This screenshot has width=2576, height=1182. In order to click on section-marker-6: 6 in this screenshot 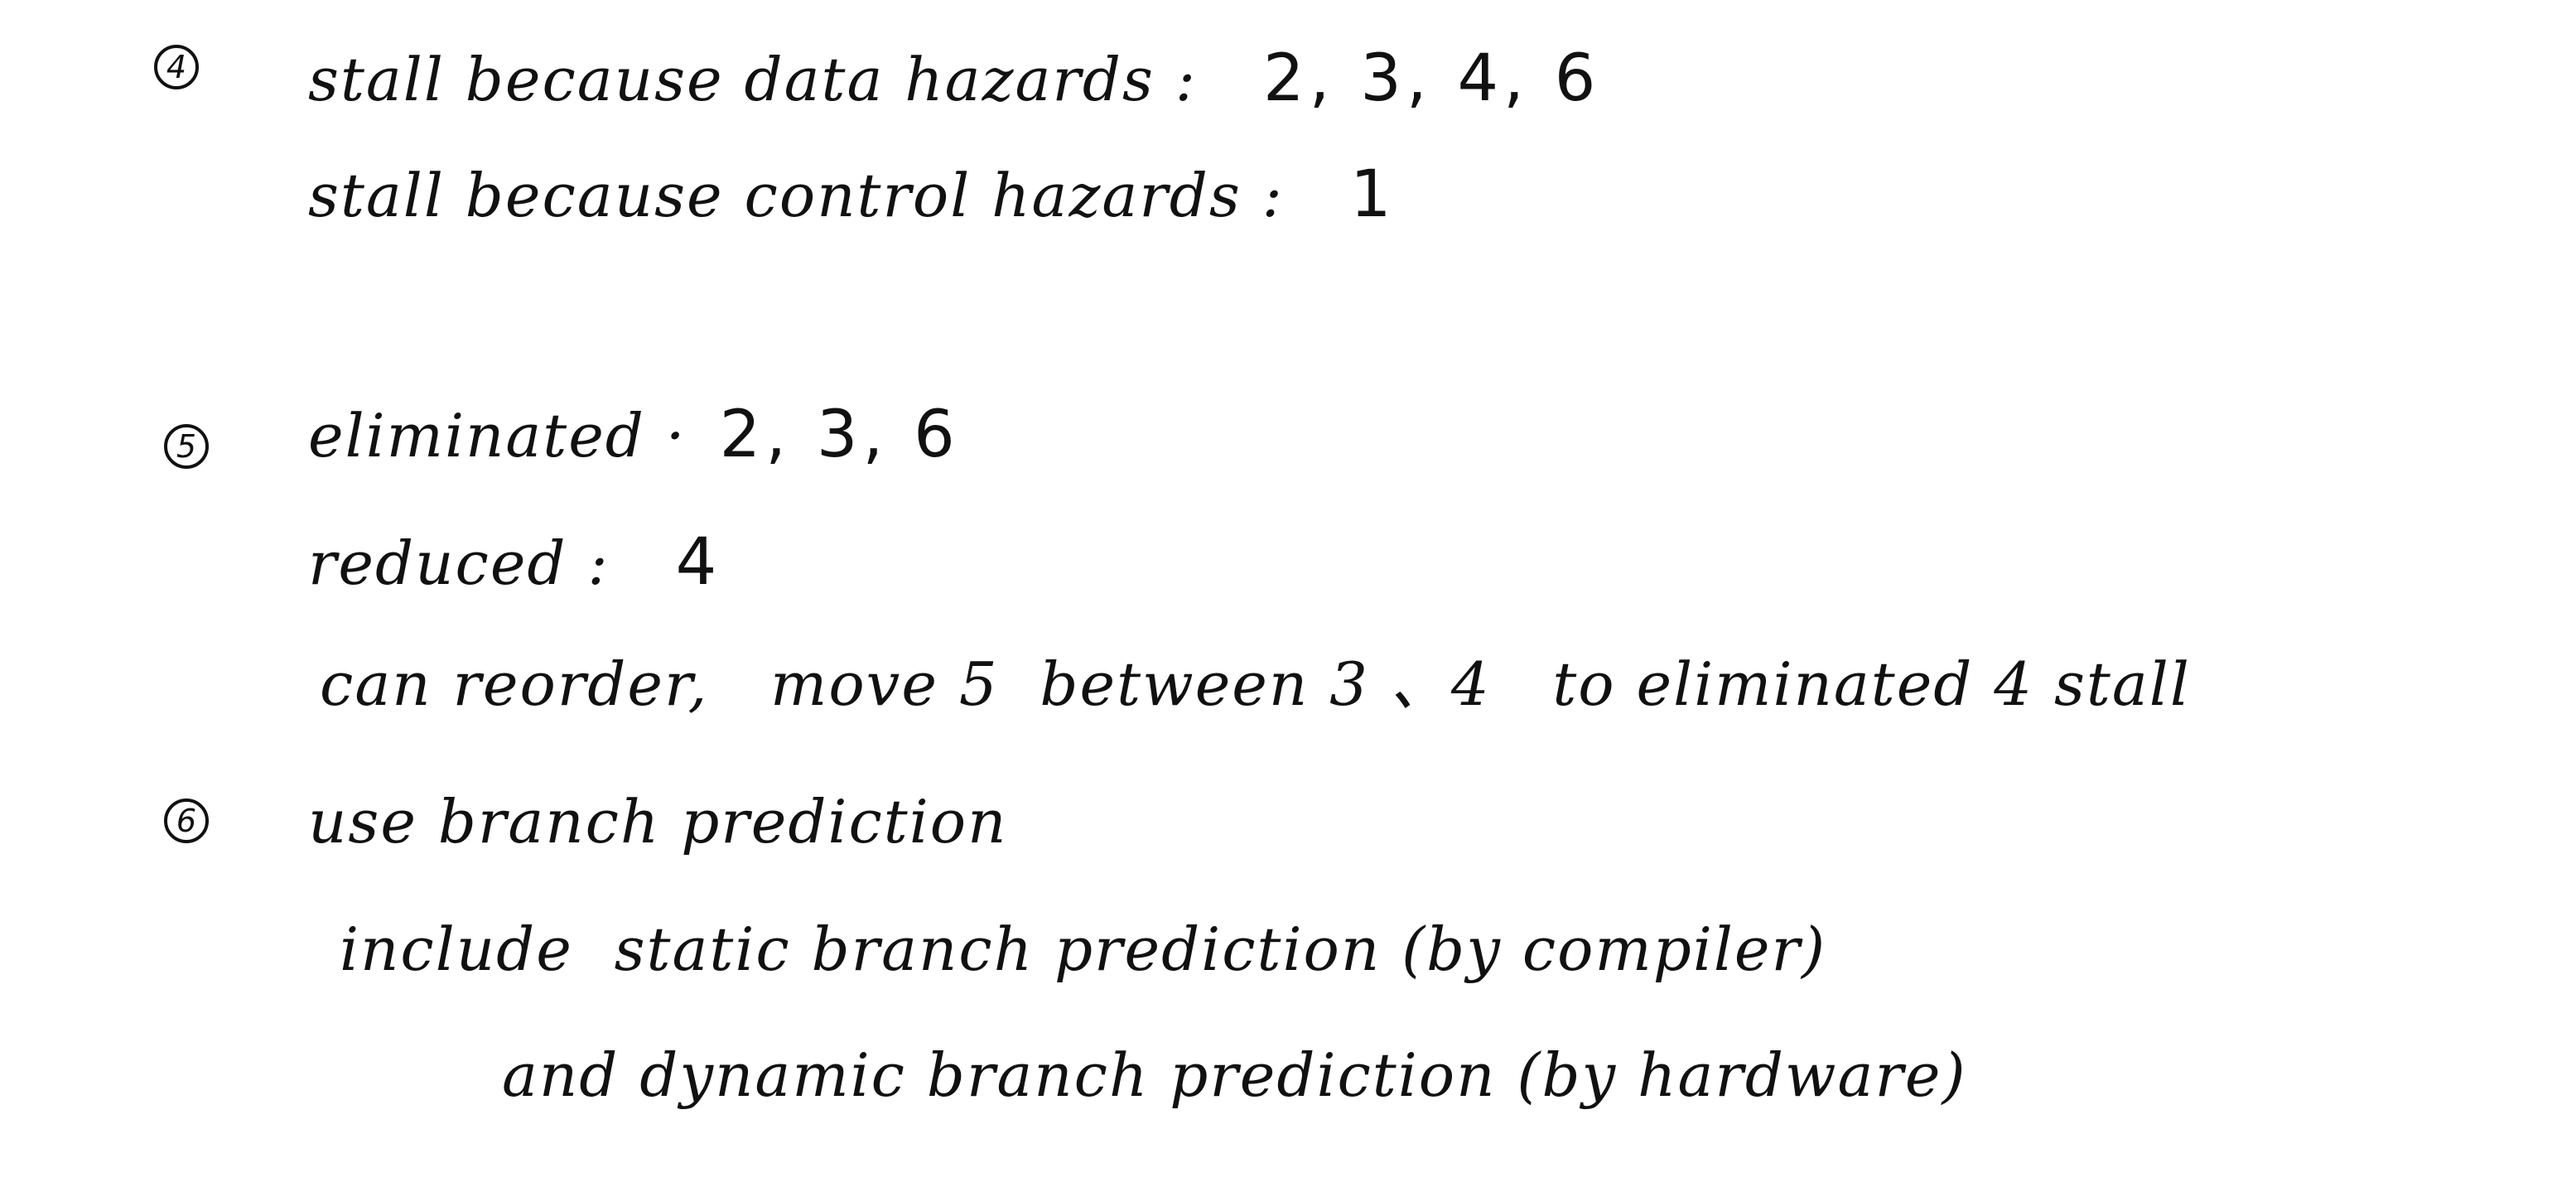, I will do `click(186, 820)`.